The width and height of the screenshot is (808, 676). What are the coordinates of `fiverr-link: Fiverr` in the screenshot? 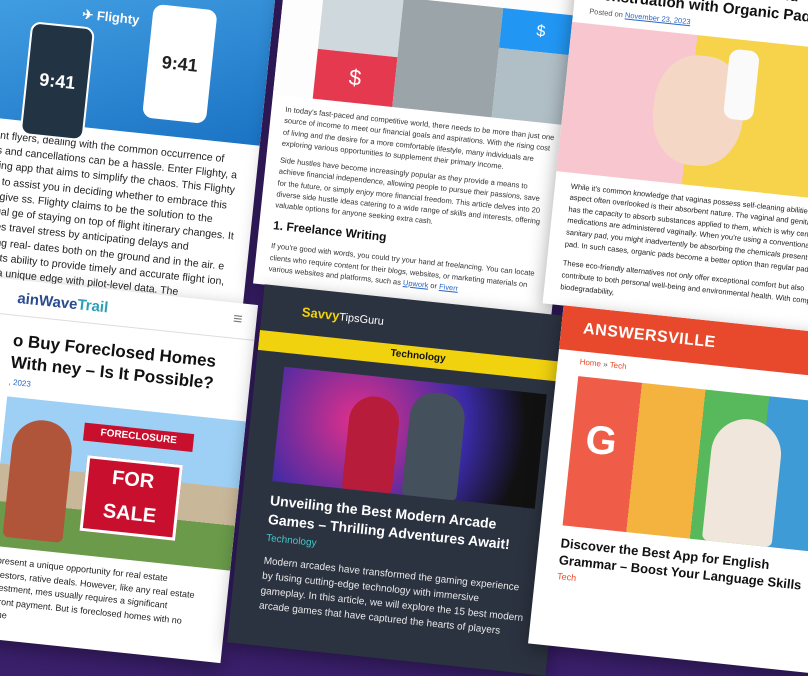 It's located at (449, 287).